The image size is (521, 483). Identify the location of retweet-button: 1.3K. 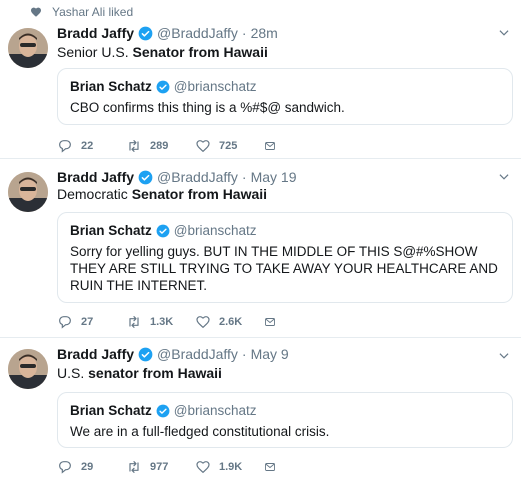
(160, 322).